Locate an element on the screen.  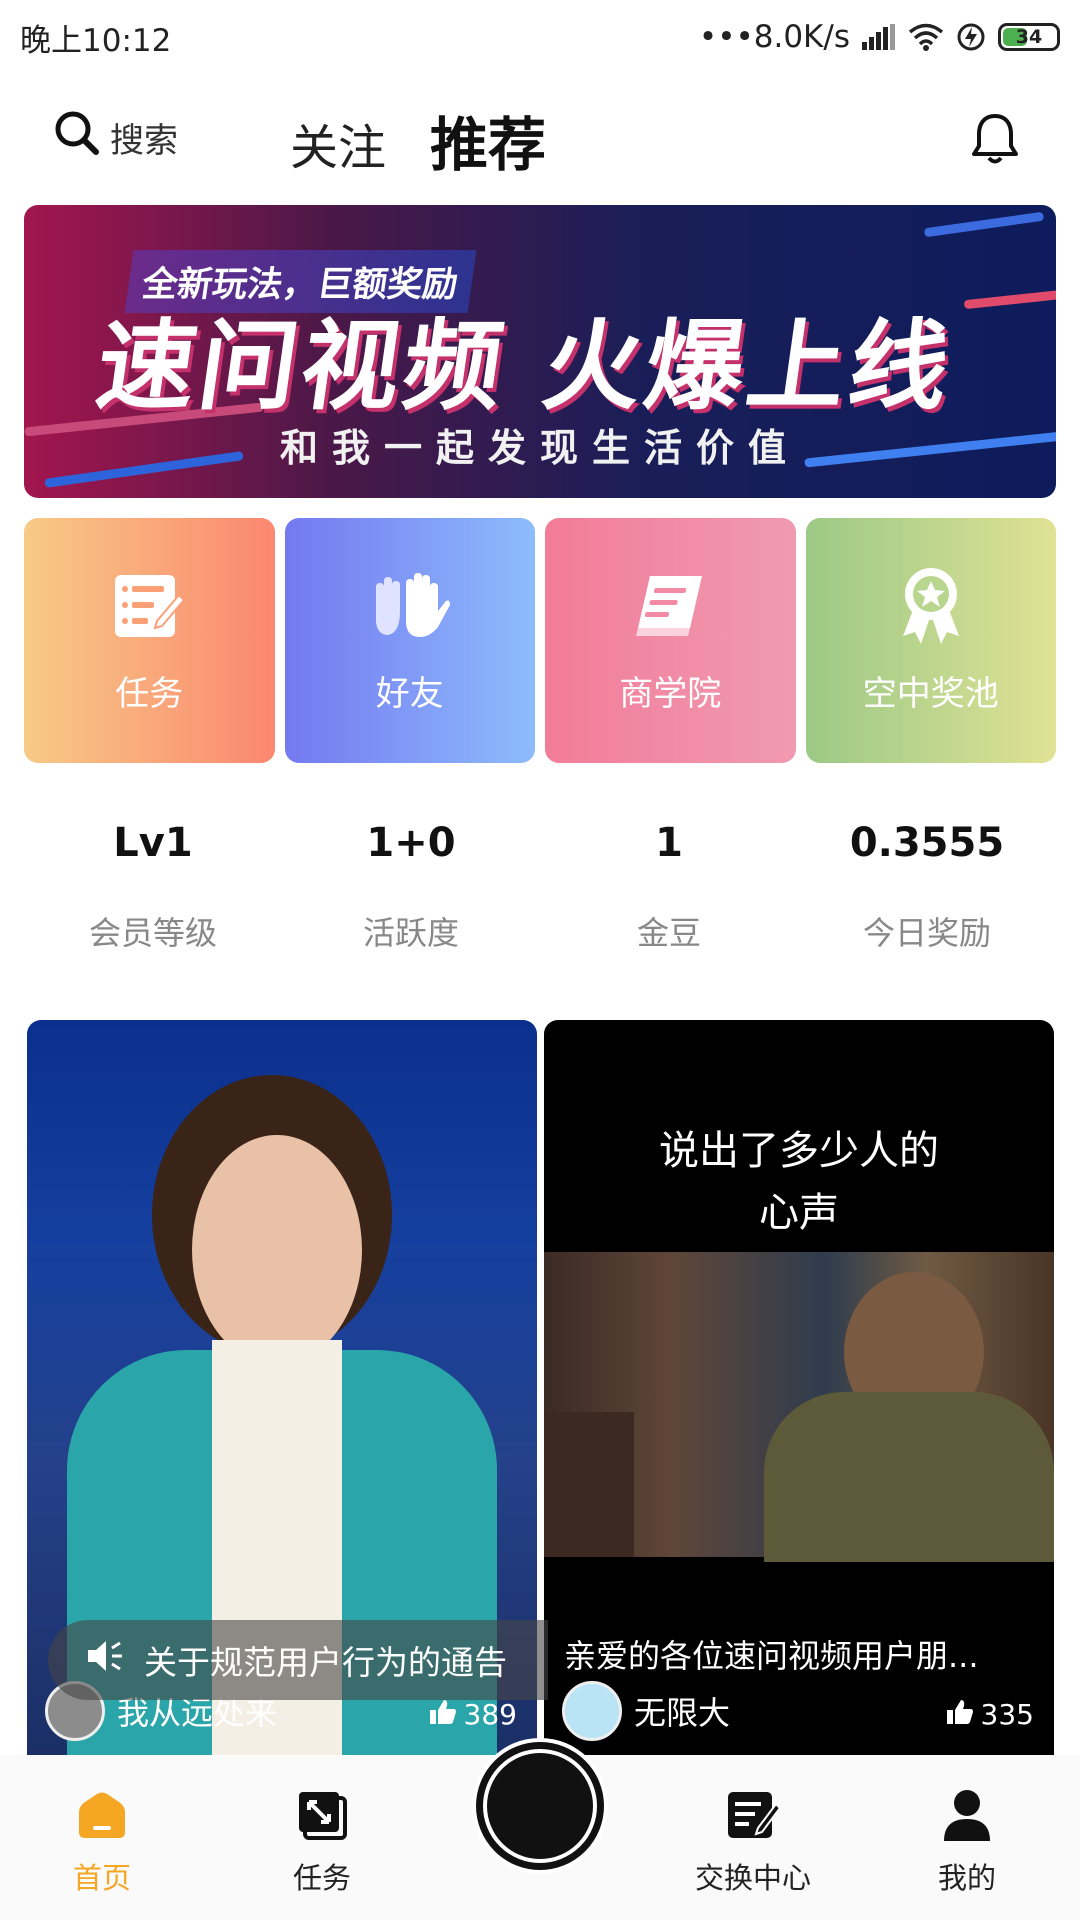
announcement-ticker: 关于规范用户行为的通告 is located at coordinates (298, 1660).